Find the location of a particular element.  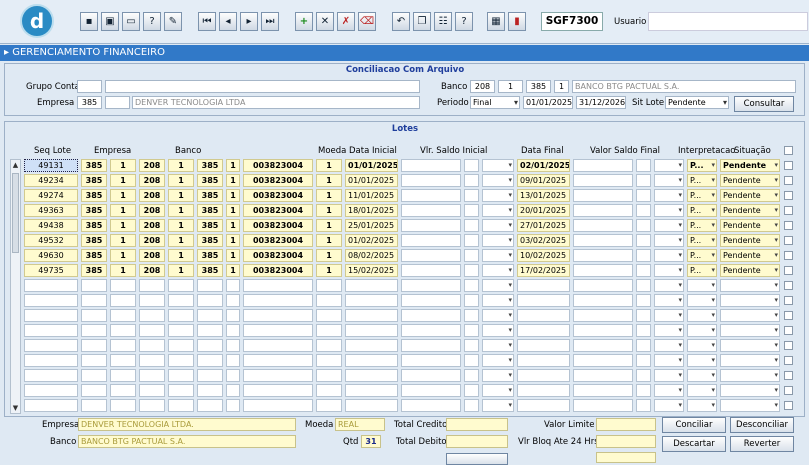

conciliar-button: Conciliar is located at coordinates (694, 425).